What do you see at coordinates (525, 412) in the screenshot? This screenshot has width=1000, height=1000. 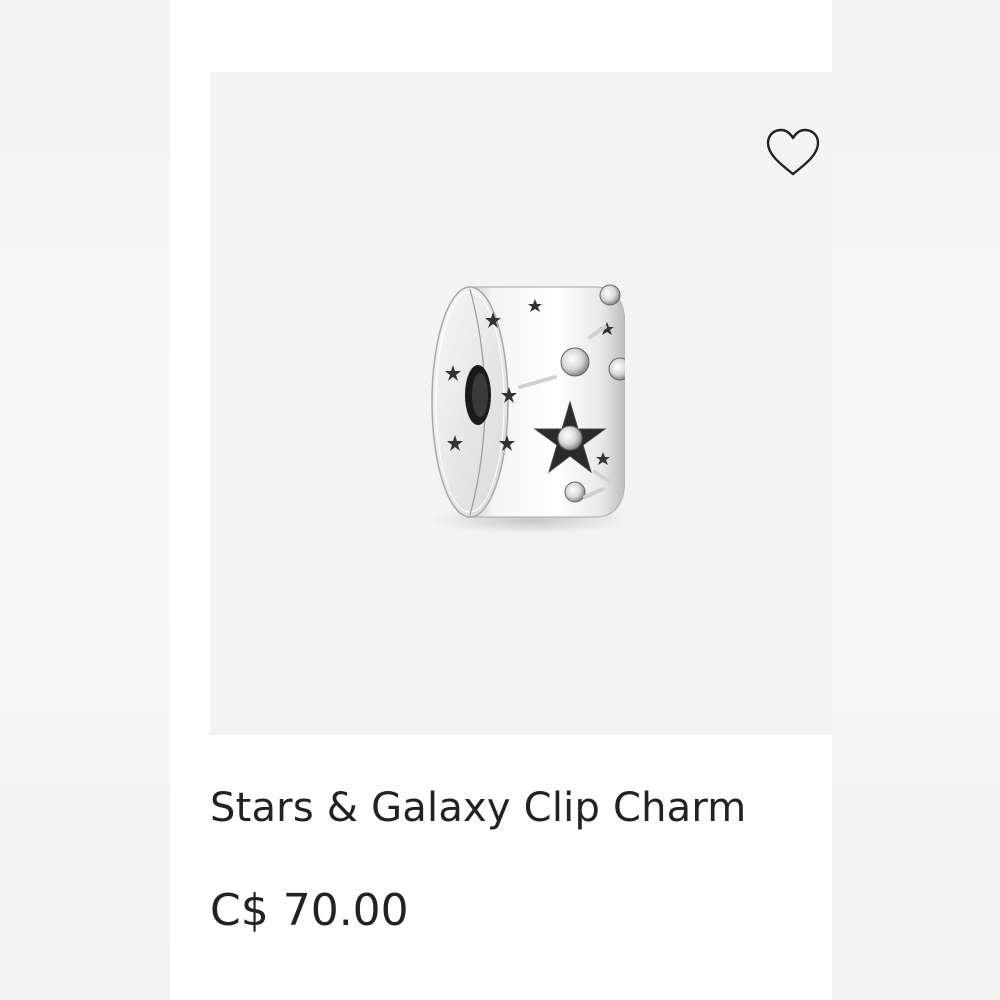 I see `product-image` at bounding box center [525, 412].